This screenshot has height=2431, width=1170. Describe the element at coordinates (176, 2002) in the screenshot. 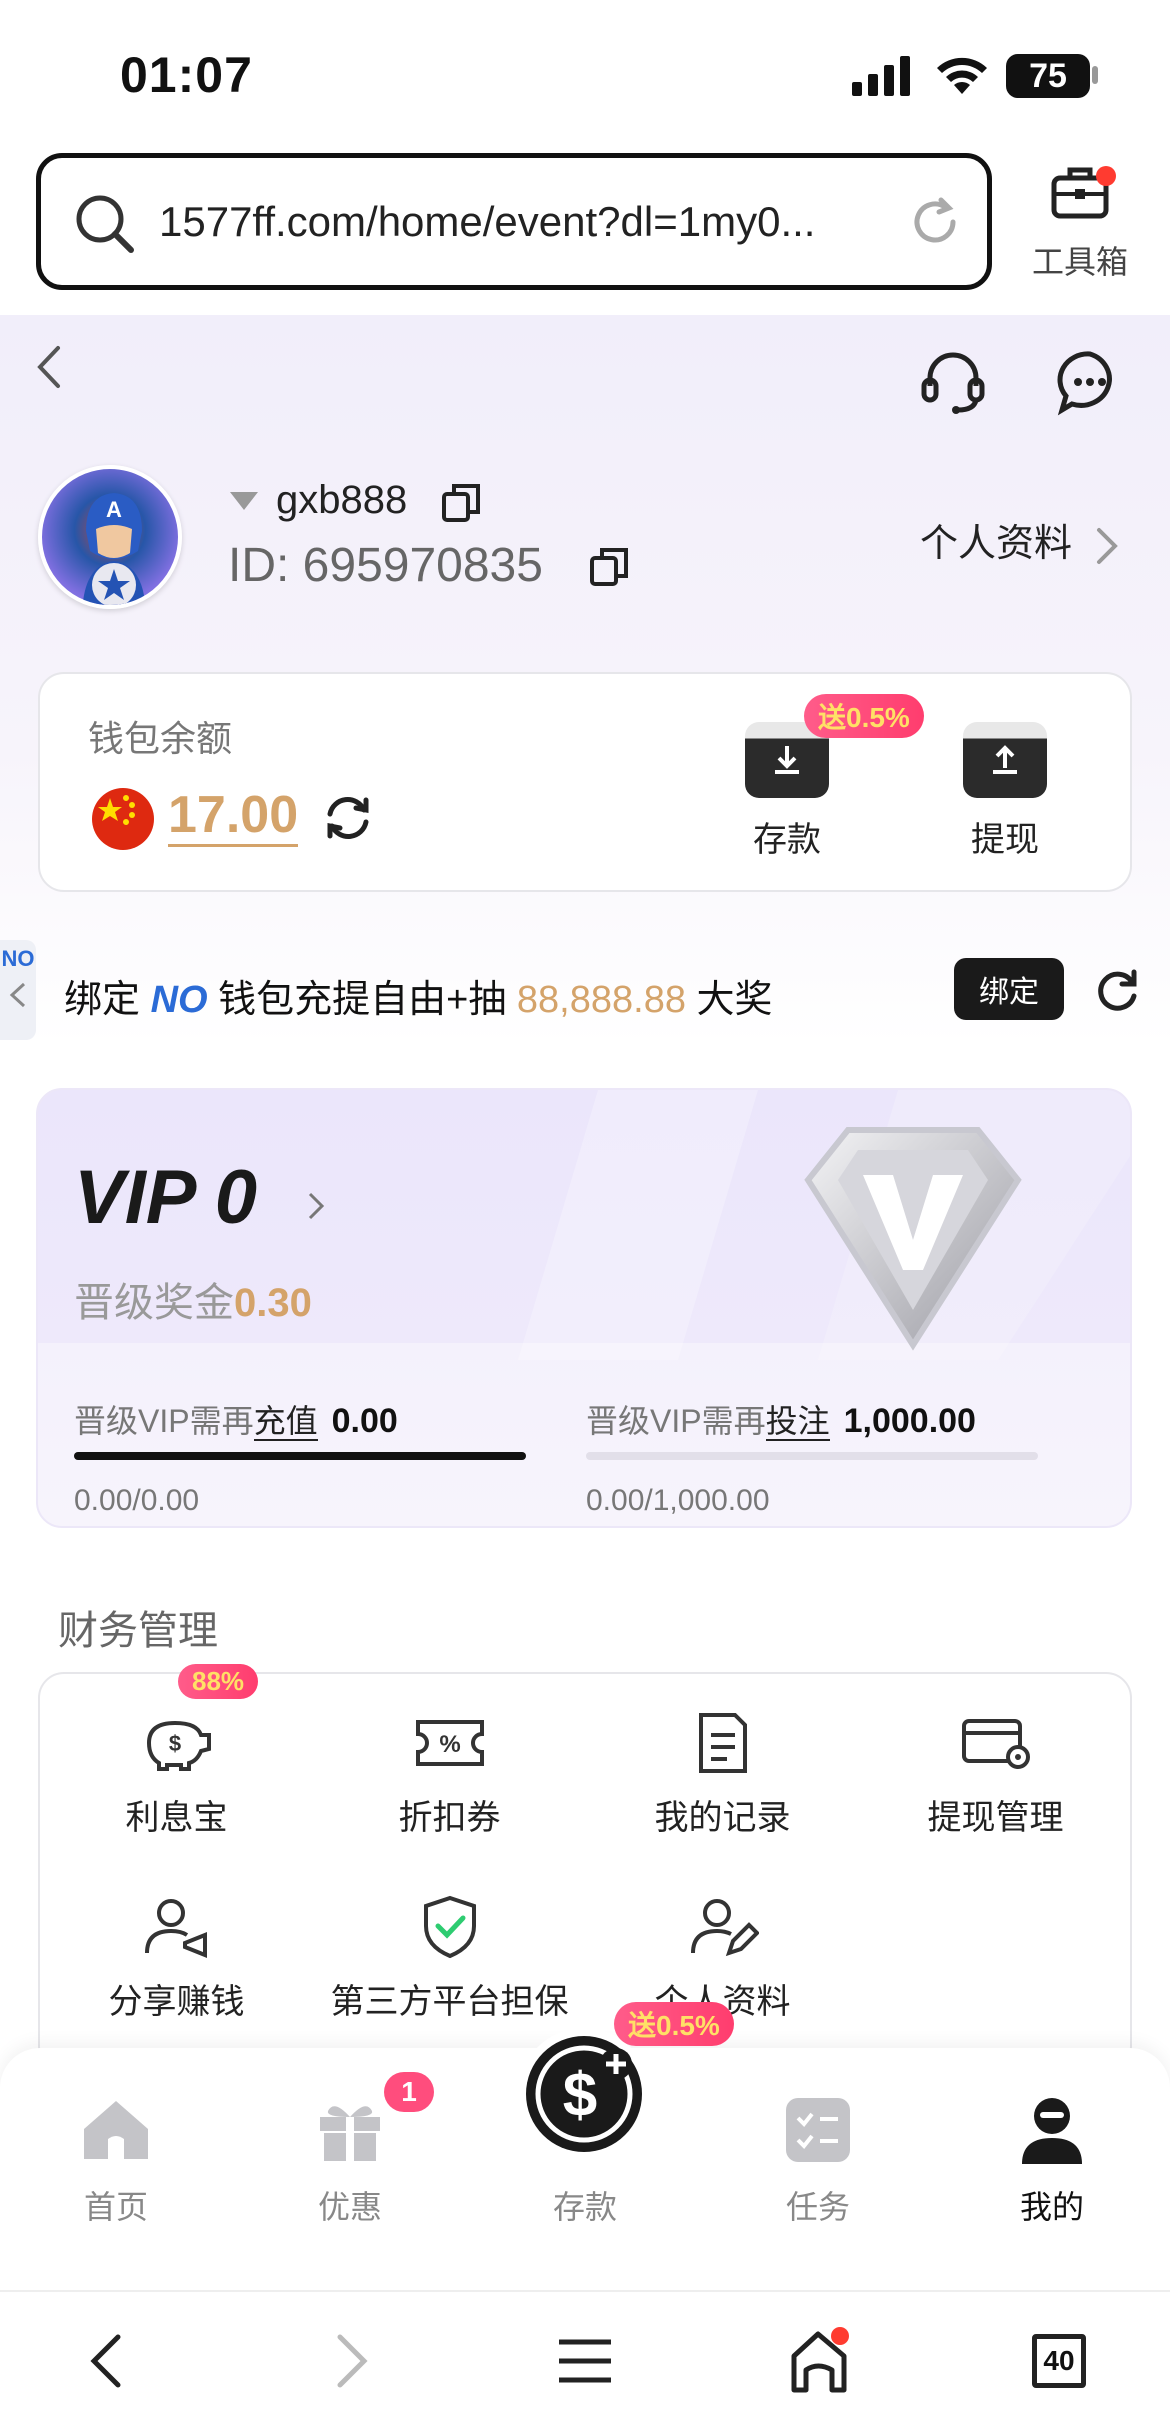

I see `finance-item-label: 分享赚钱` at that location.